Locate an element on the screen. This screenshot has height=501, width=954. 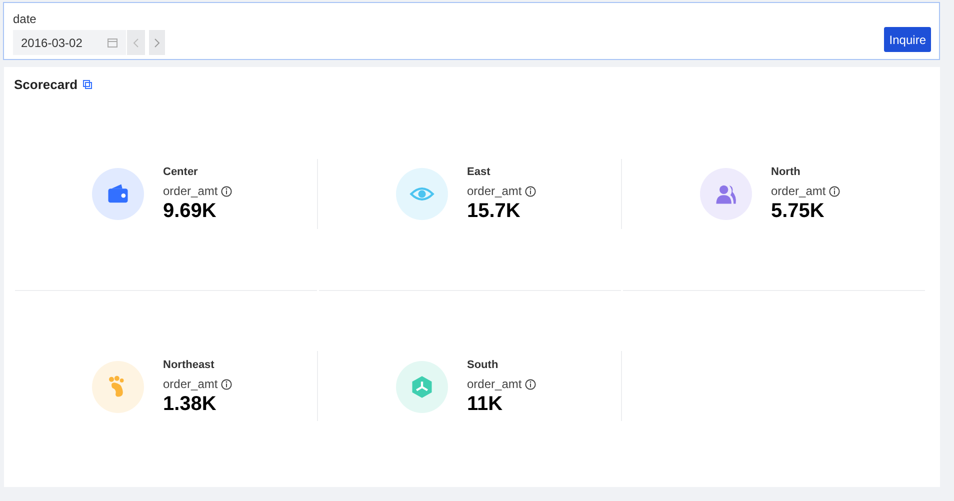
region-name: South is located at coordinates (483, 365).